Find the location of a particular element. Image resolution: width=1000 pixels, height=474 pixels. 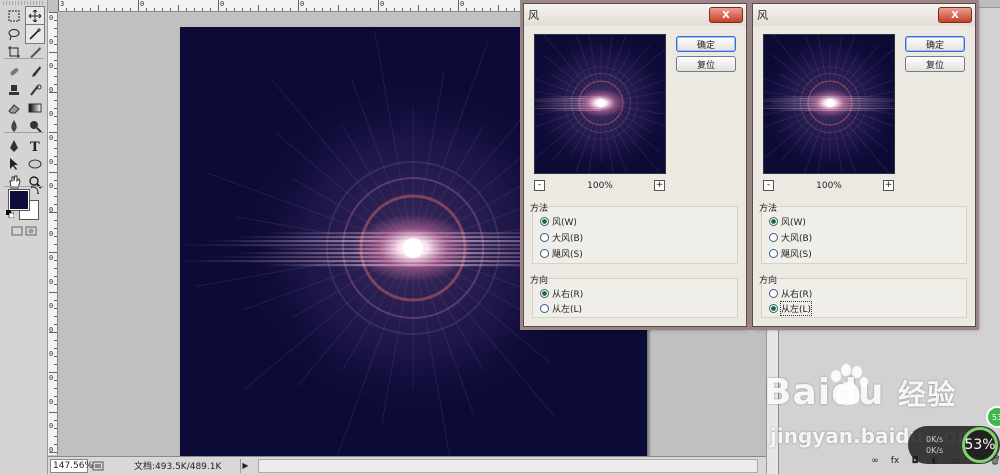

clone-stamp-icon is located at coordinates (14, 90).